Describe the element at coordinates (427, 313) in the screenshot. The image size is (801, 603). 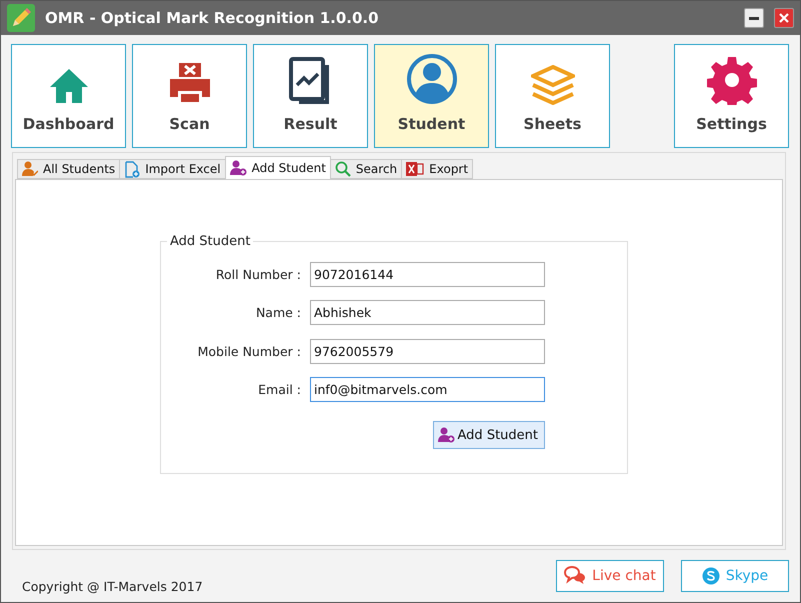
I see `input-field: Abhishek` at that location.